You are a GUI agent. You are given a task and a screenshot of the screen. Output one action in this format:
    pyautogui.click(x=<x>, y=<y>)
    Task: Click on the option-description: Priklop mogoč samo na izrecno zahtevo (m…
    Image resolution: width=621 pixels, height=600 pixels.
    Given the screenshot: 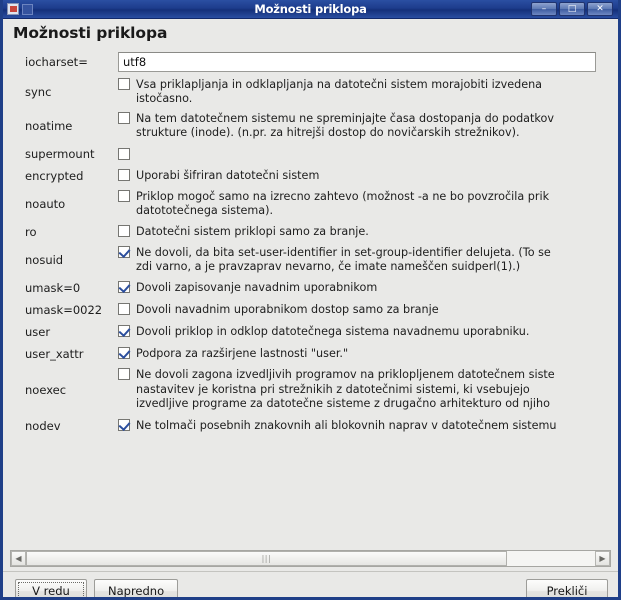 What is the action you would take?
    pyautogui.click(x=343, y=203)
    